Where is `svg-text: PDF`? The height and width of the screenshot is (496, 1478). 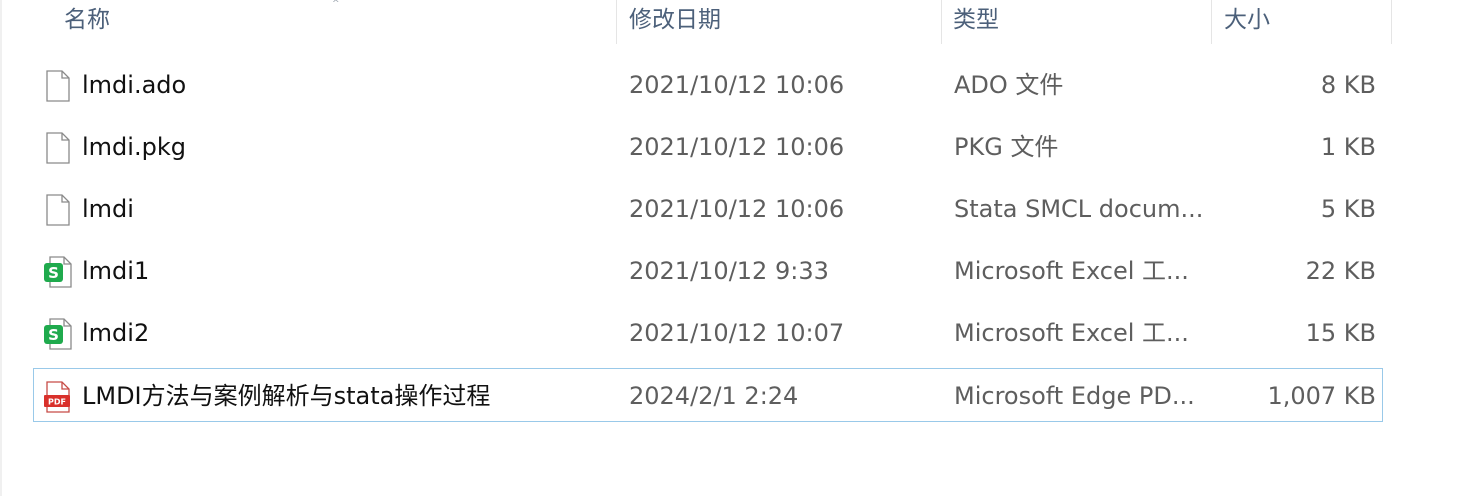
svg-text: PDF is located at coordinates (57, 402).